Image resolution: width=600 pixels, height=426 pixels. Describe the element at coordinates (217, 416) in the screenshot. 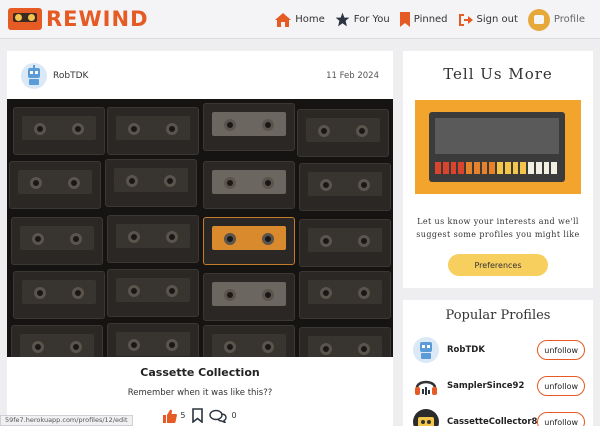

I see `comments-icon` at that location.